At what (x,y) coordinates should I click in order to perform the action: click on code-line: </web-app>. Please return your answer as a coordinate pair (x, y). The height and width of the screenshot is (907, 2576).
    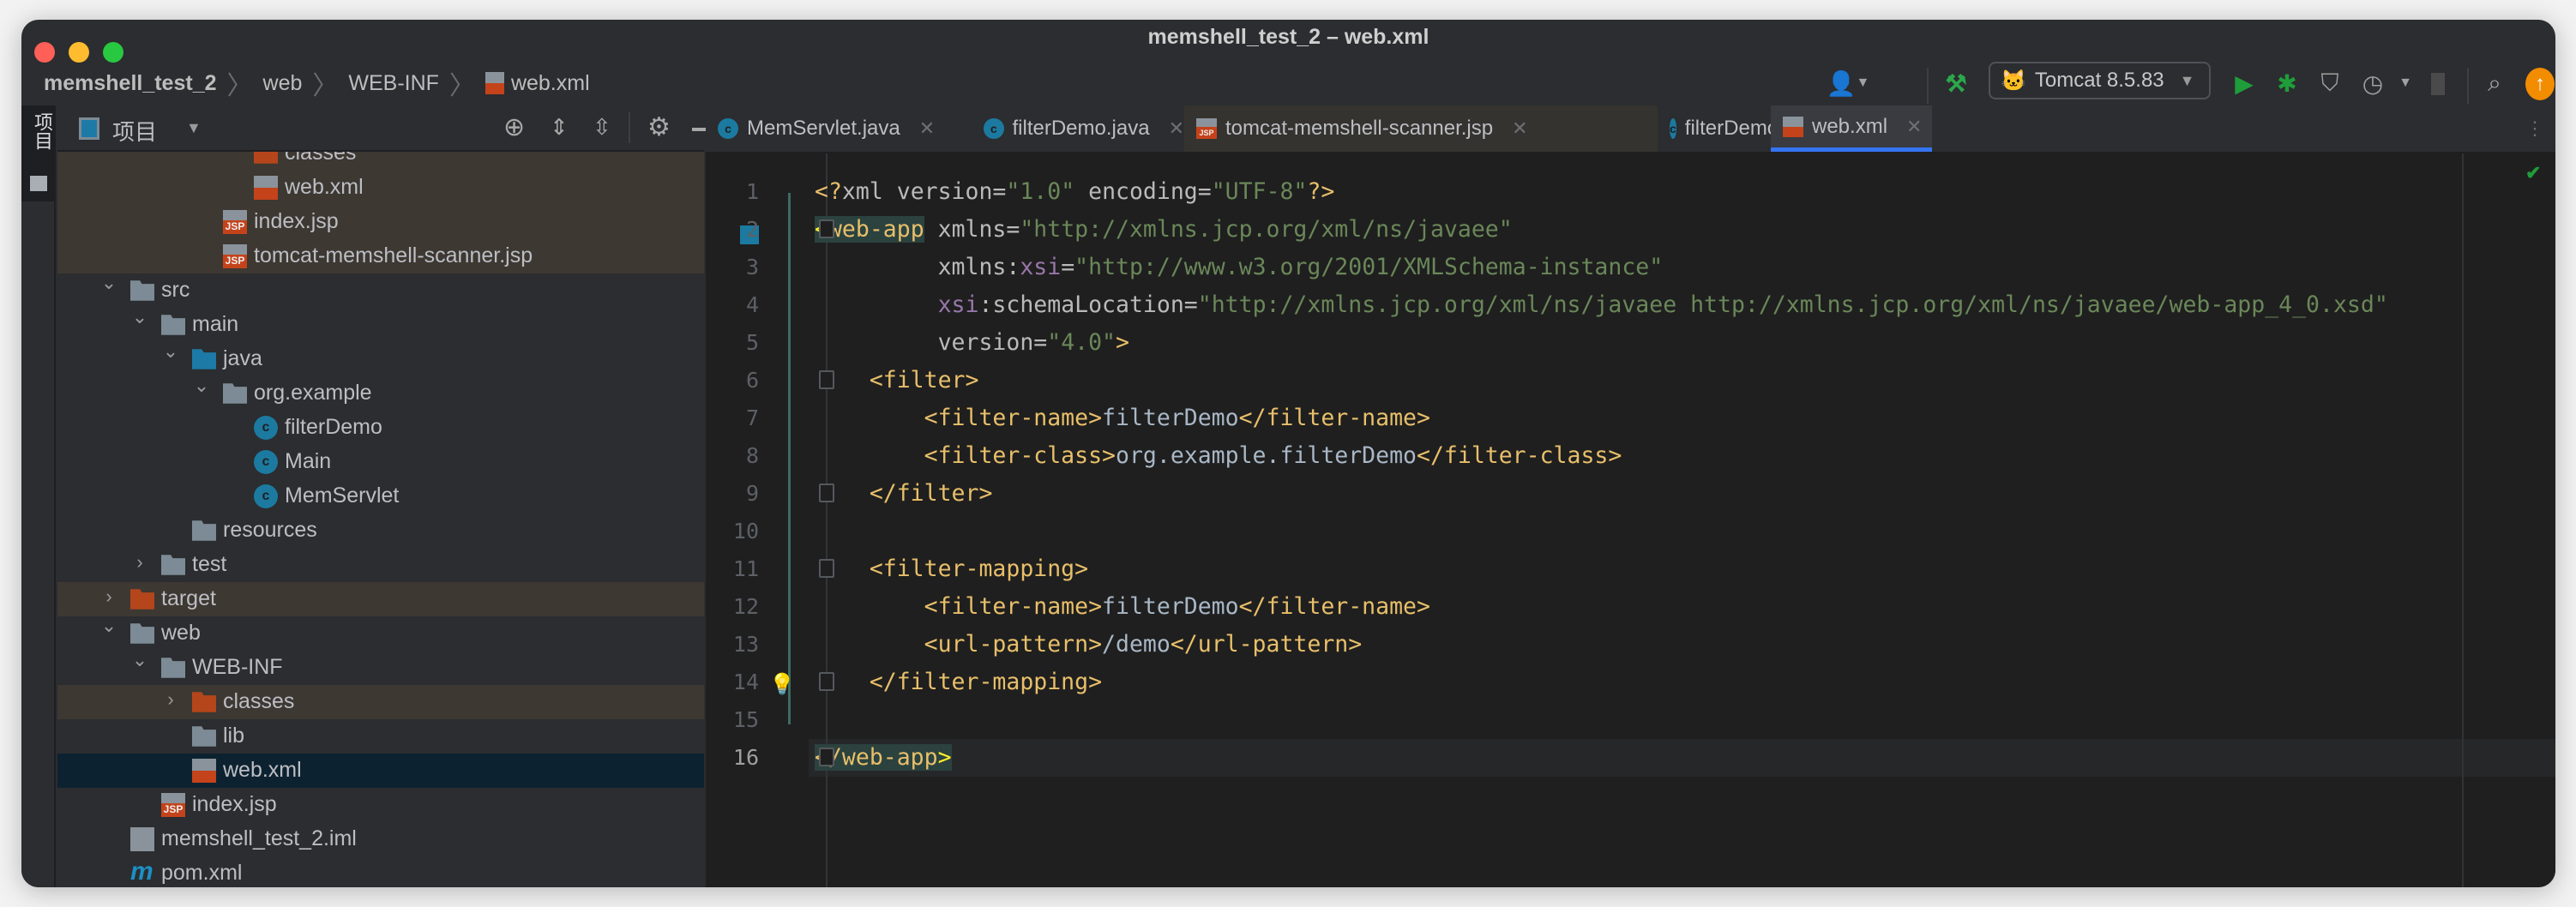
    Looking at the image, I should click on (883, 758).